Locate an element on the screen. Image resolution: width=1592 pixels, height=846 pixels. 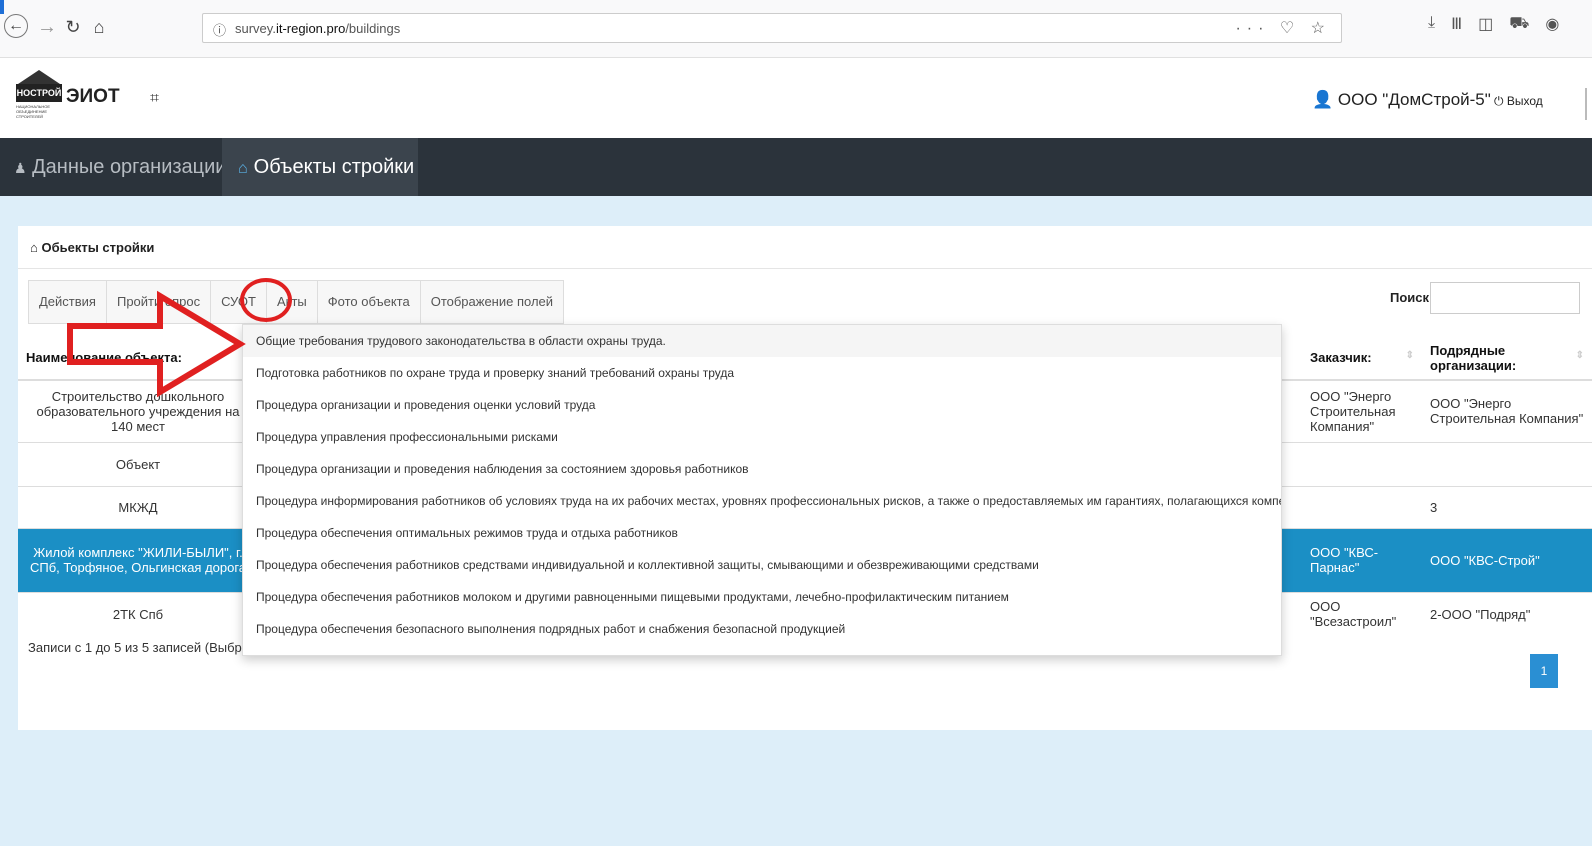
panel-title: ⌂ Обьекты стройки is located at coordinates (92, 247).